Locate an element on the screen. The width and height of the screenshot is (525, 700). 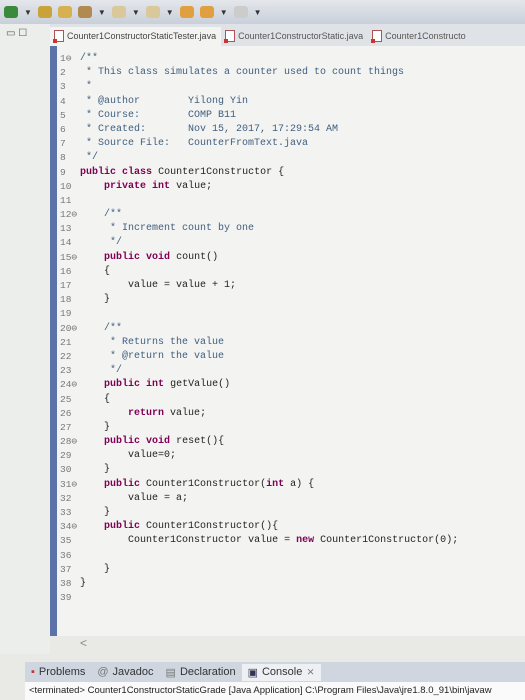
line-number: 29 is located at coordinates (66, 456).